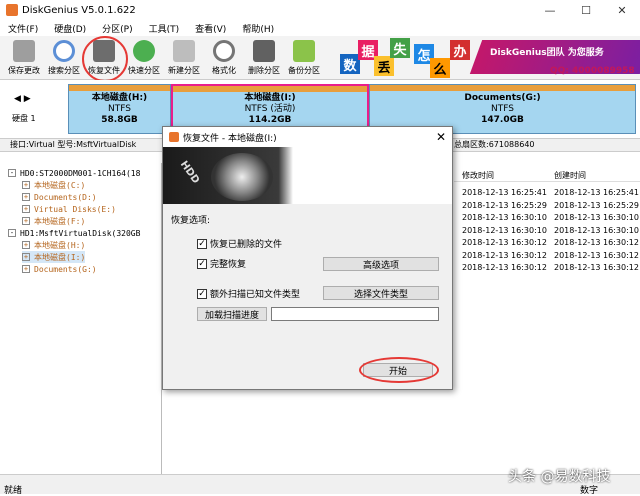 This screenshot has height=496, width=640. Describe the element at coordinates (320, 10) in the screenshot. I see `title-bar: DiskGenius V5.0.1.622 — ☐ ✕` at that location.